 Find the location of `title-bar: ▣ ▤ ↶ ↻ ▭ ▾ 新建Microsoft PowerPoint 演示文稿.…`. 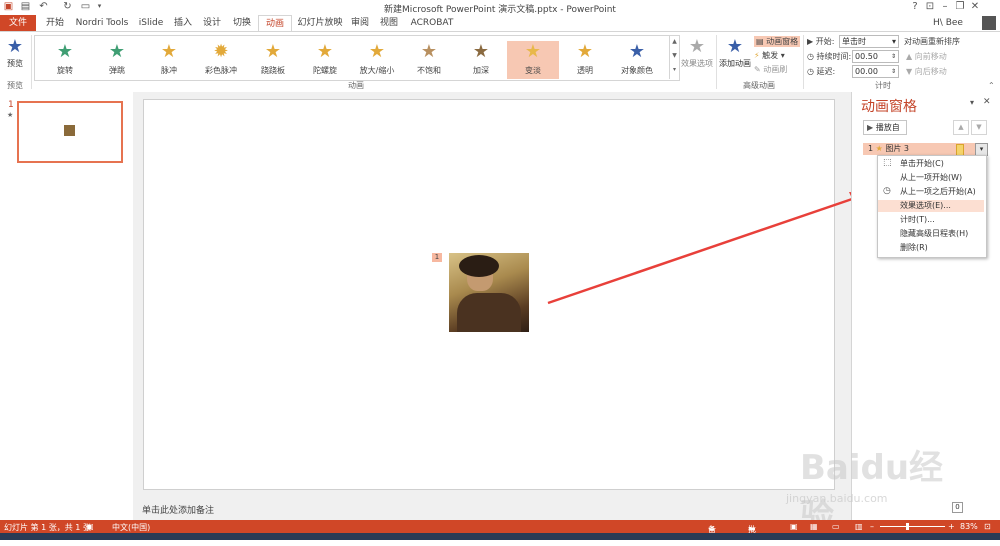

title-bar: ▣ ▤ ↶ ↻ ▭ ▾ 新建Microsoft PowerPoint 演示文稿.… is located at coordinates (500, 7).